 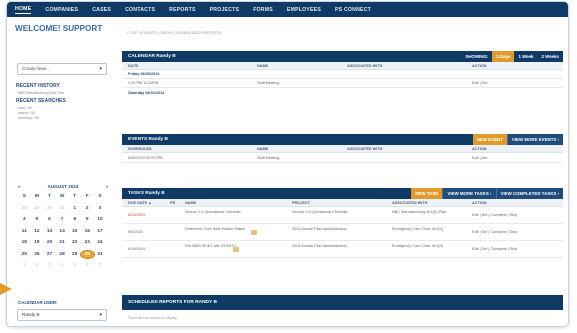 What do you see at coordinates (49, 242) in the screenshot?
I see `calendar-day: 20` at bounding box center [49, 242].